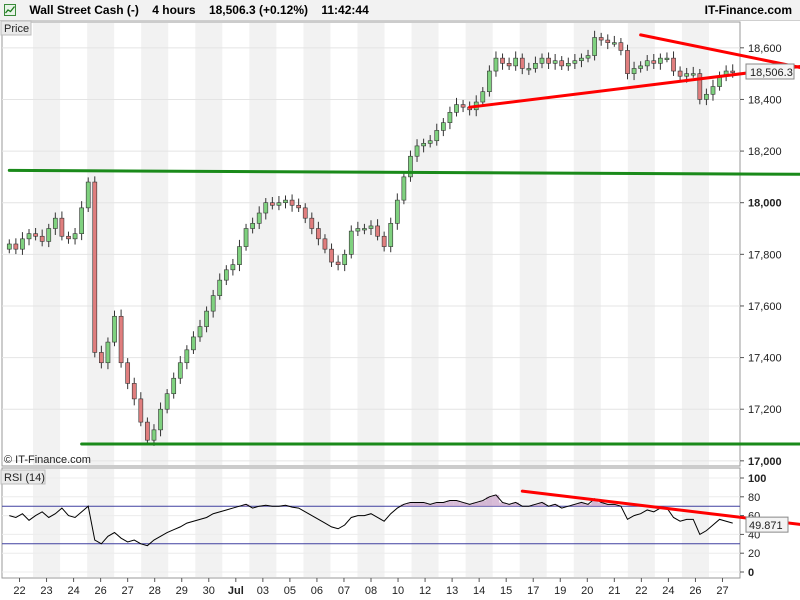  I want to click on x-tick-label: 24, so click(73, 591).